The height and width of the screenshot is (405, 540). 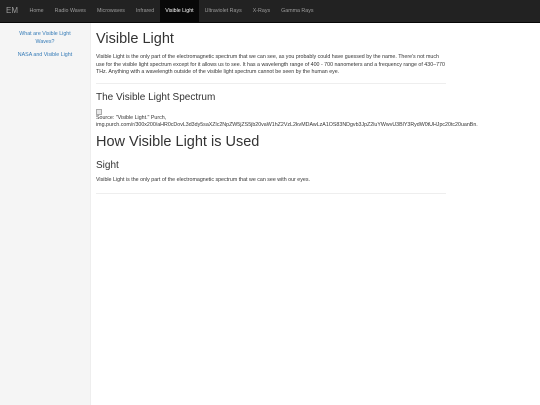 I want to click on nav-item-visible-light: Visible Light, so click(x=179, y=11).